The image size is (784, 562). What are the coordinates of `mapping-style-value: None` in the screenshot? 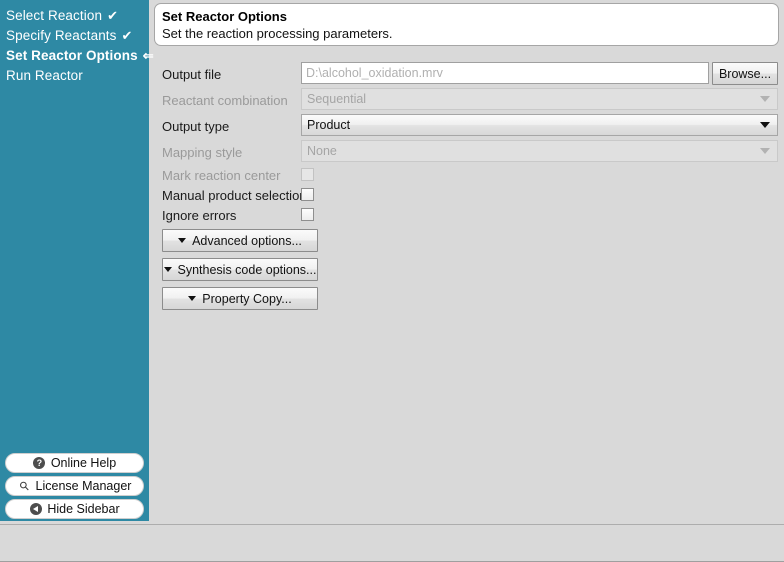 It's located at (322, 151).